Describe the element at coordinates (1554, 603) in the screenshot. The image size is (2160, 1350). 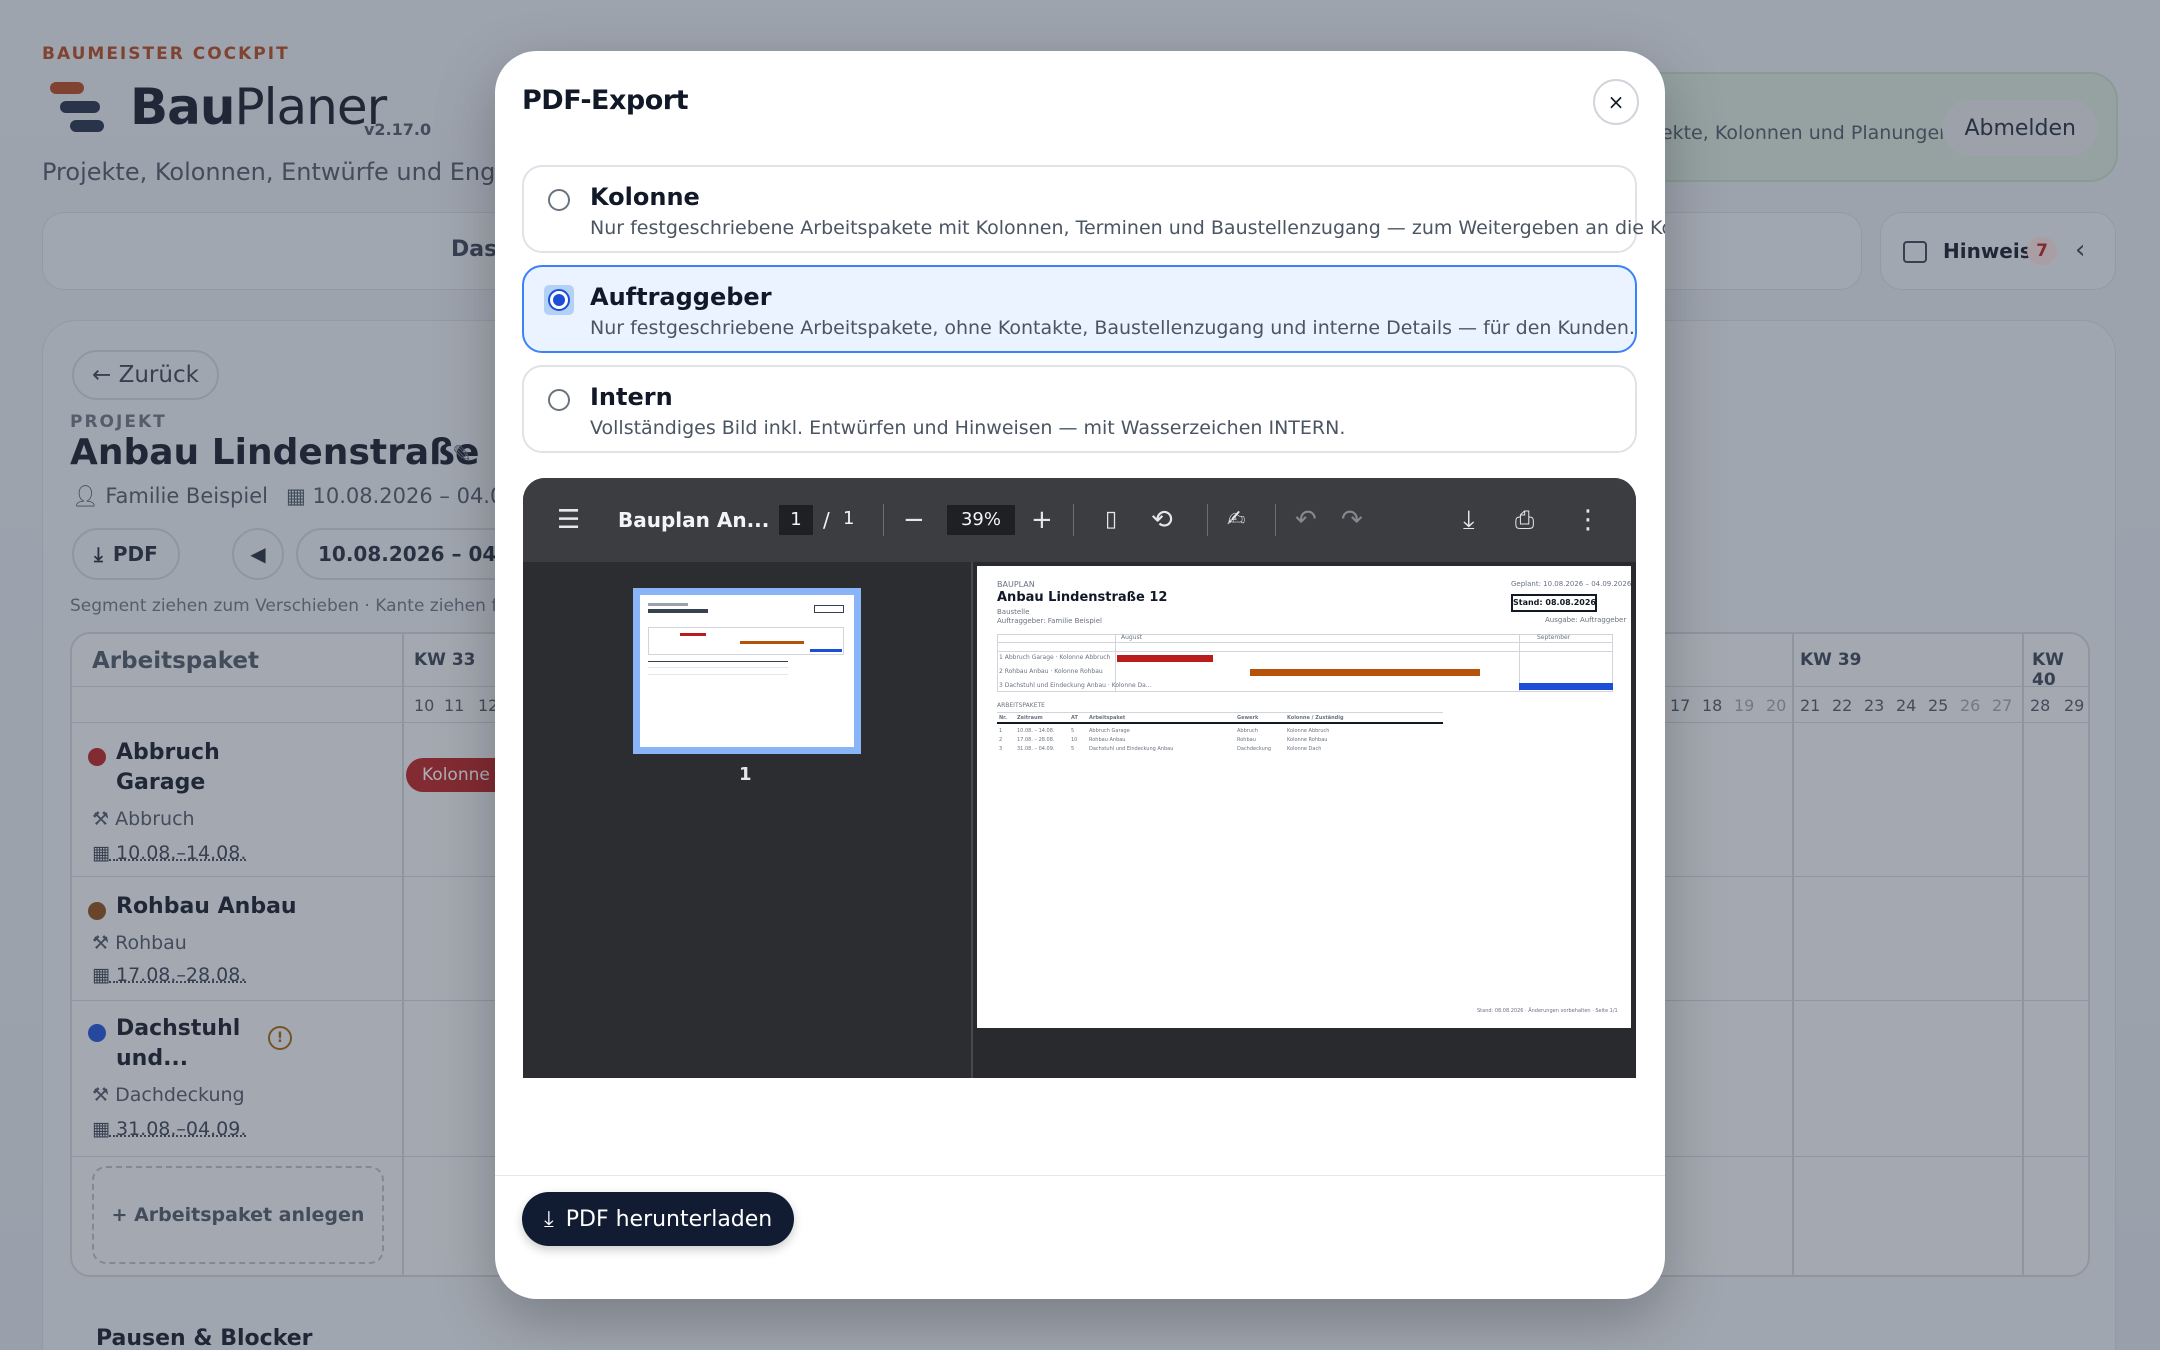
I see `preview-stand: Stand: 08.08.2026` at that location.